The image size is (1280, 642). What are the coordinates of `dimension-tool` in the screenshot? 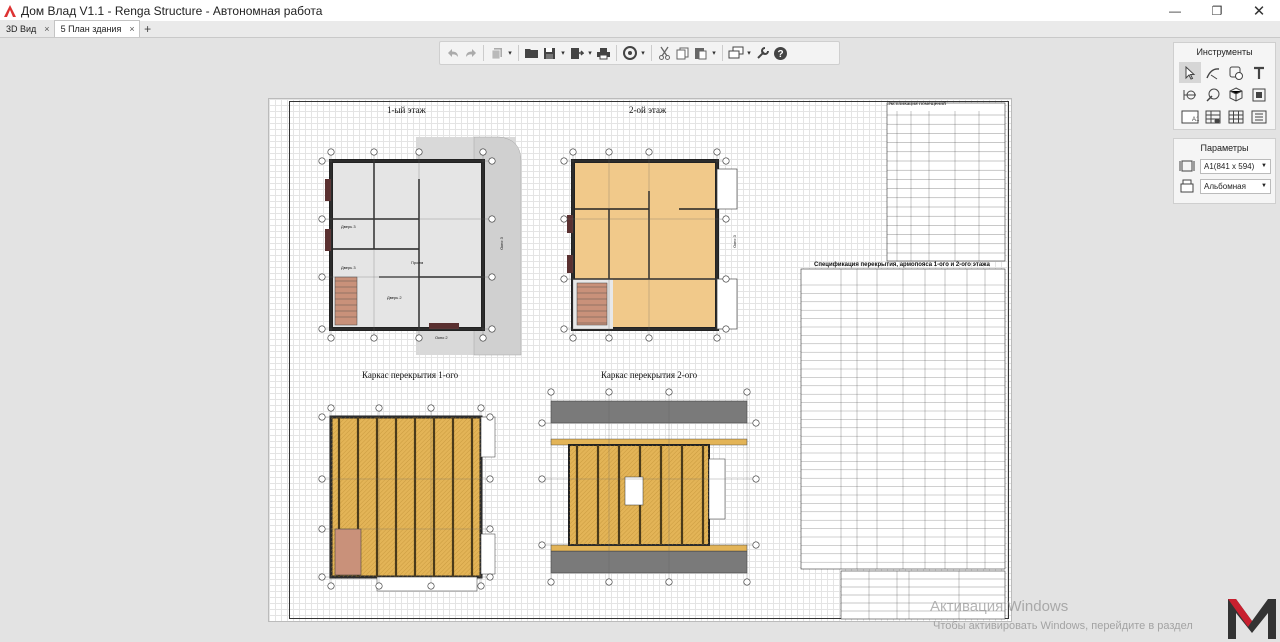 It's located at (1190, 94).